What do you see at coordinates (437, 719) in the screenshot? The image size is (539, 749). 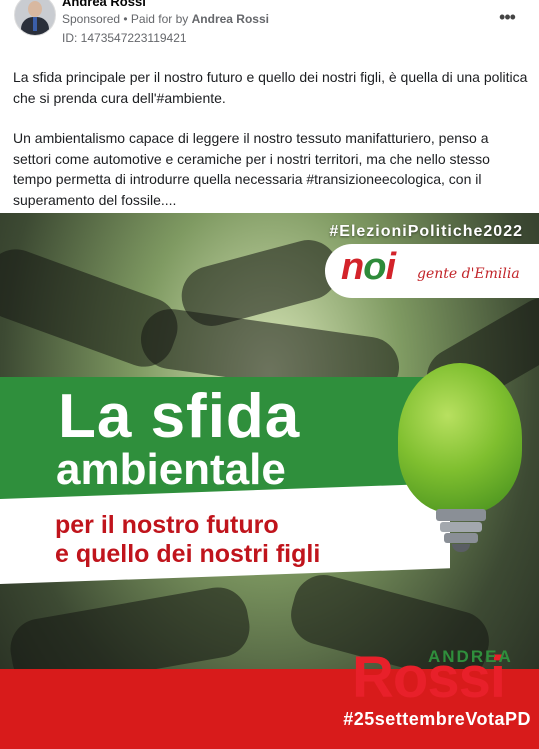 I see `hashtag-vota-pd: #25settembreVotaPD` at bounding box center [437, 719].